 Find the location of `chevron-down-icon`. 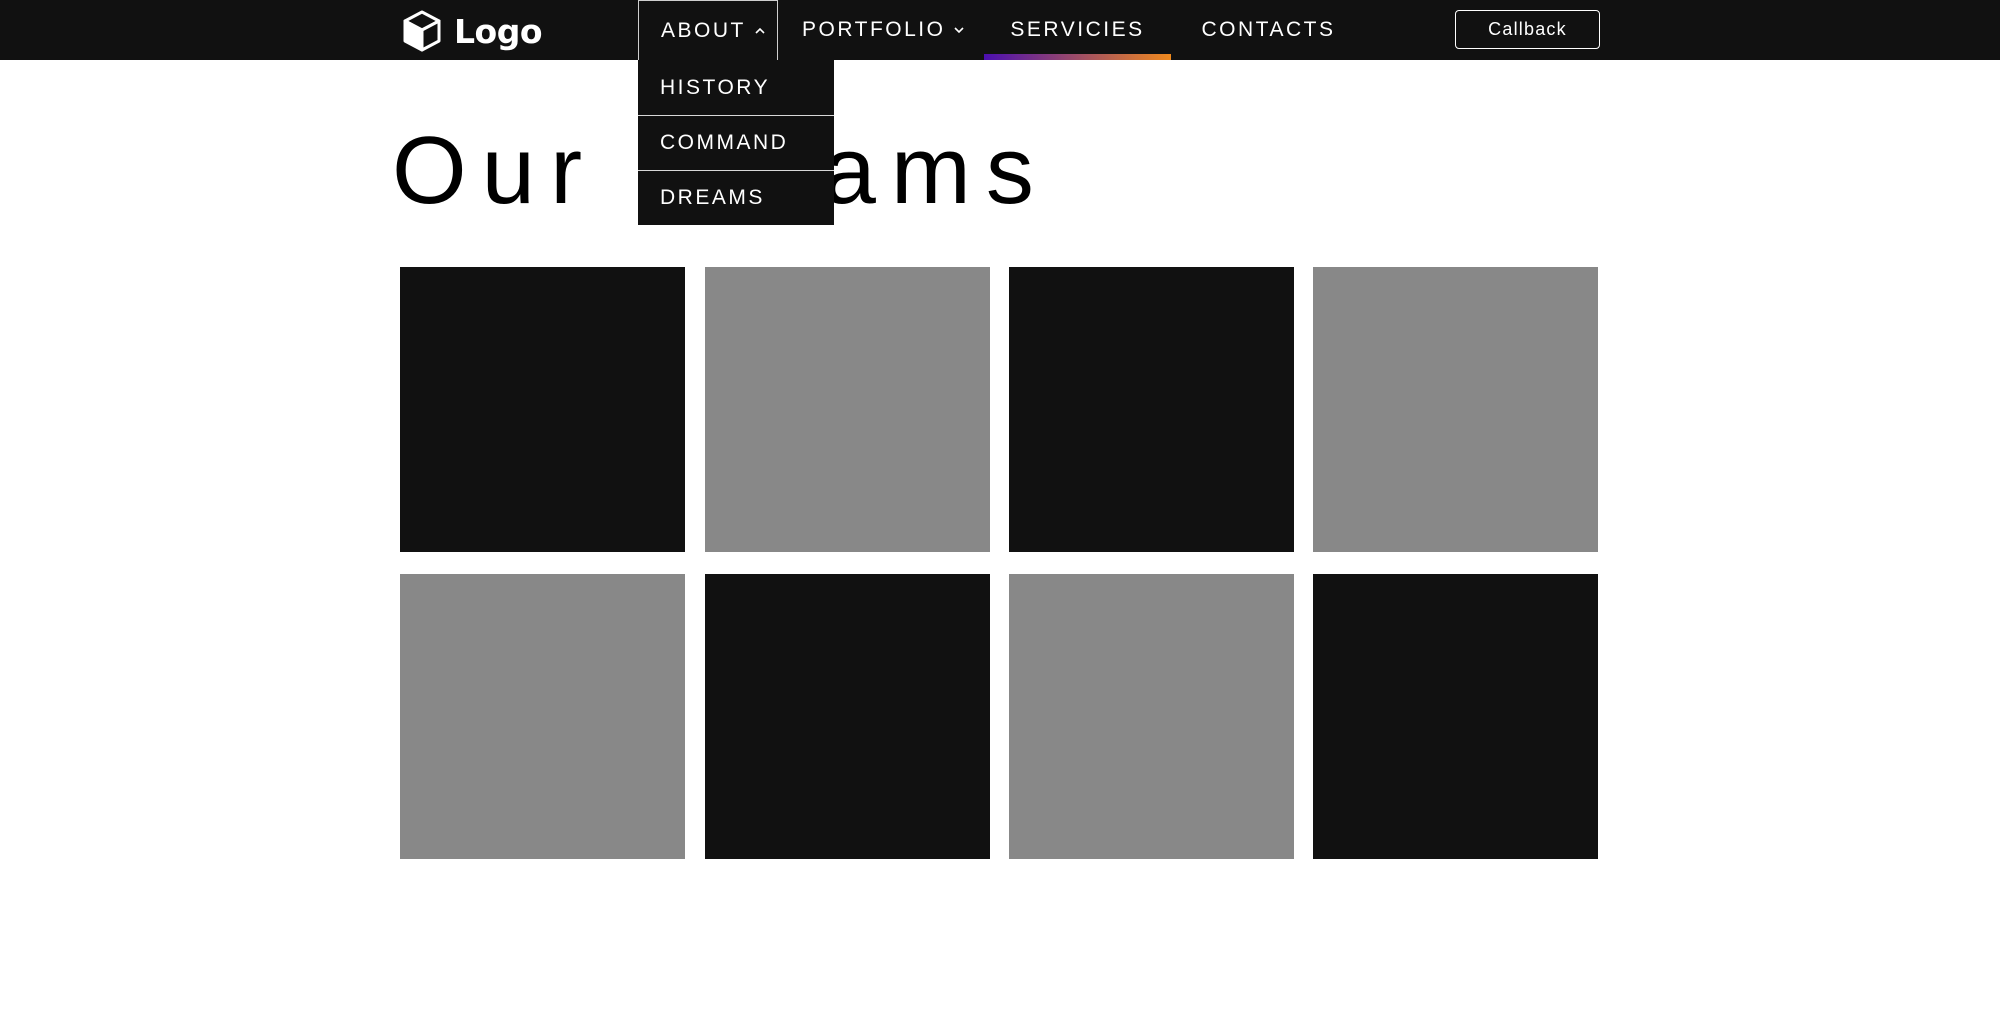

chevron-down-icon is located at coordinates (959, 30).